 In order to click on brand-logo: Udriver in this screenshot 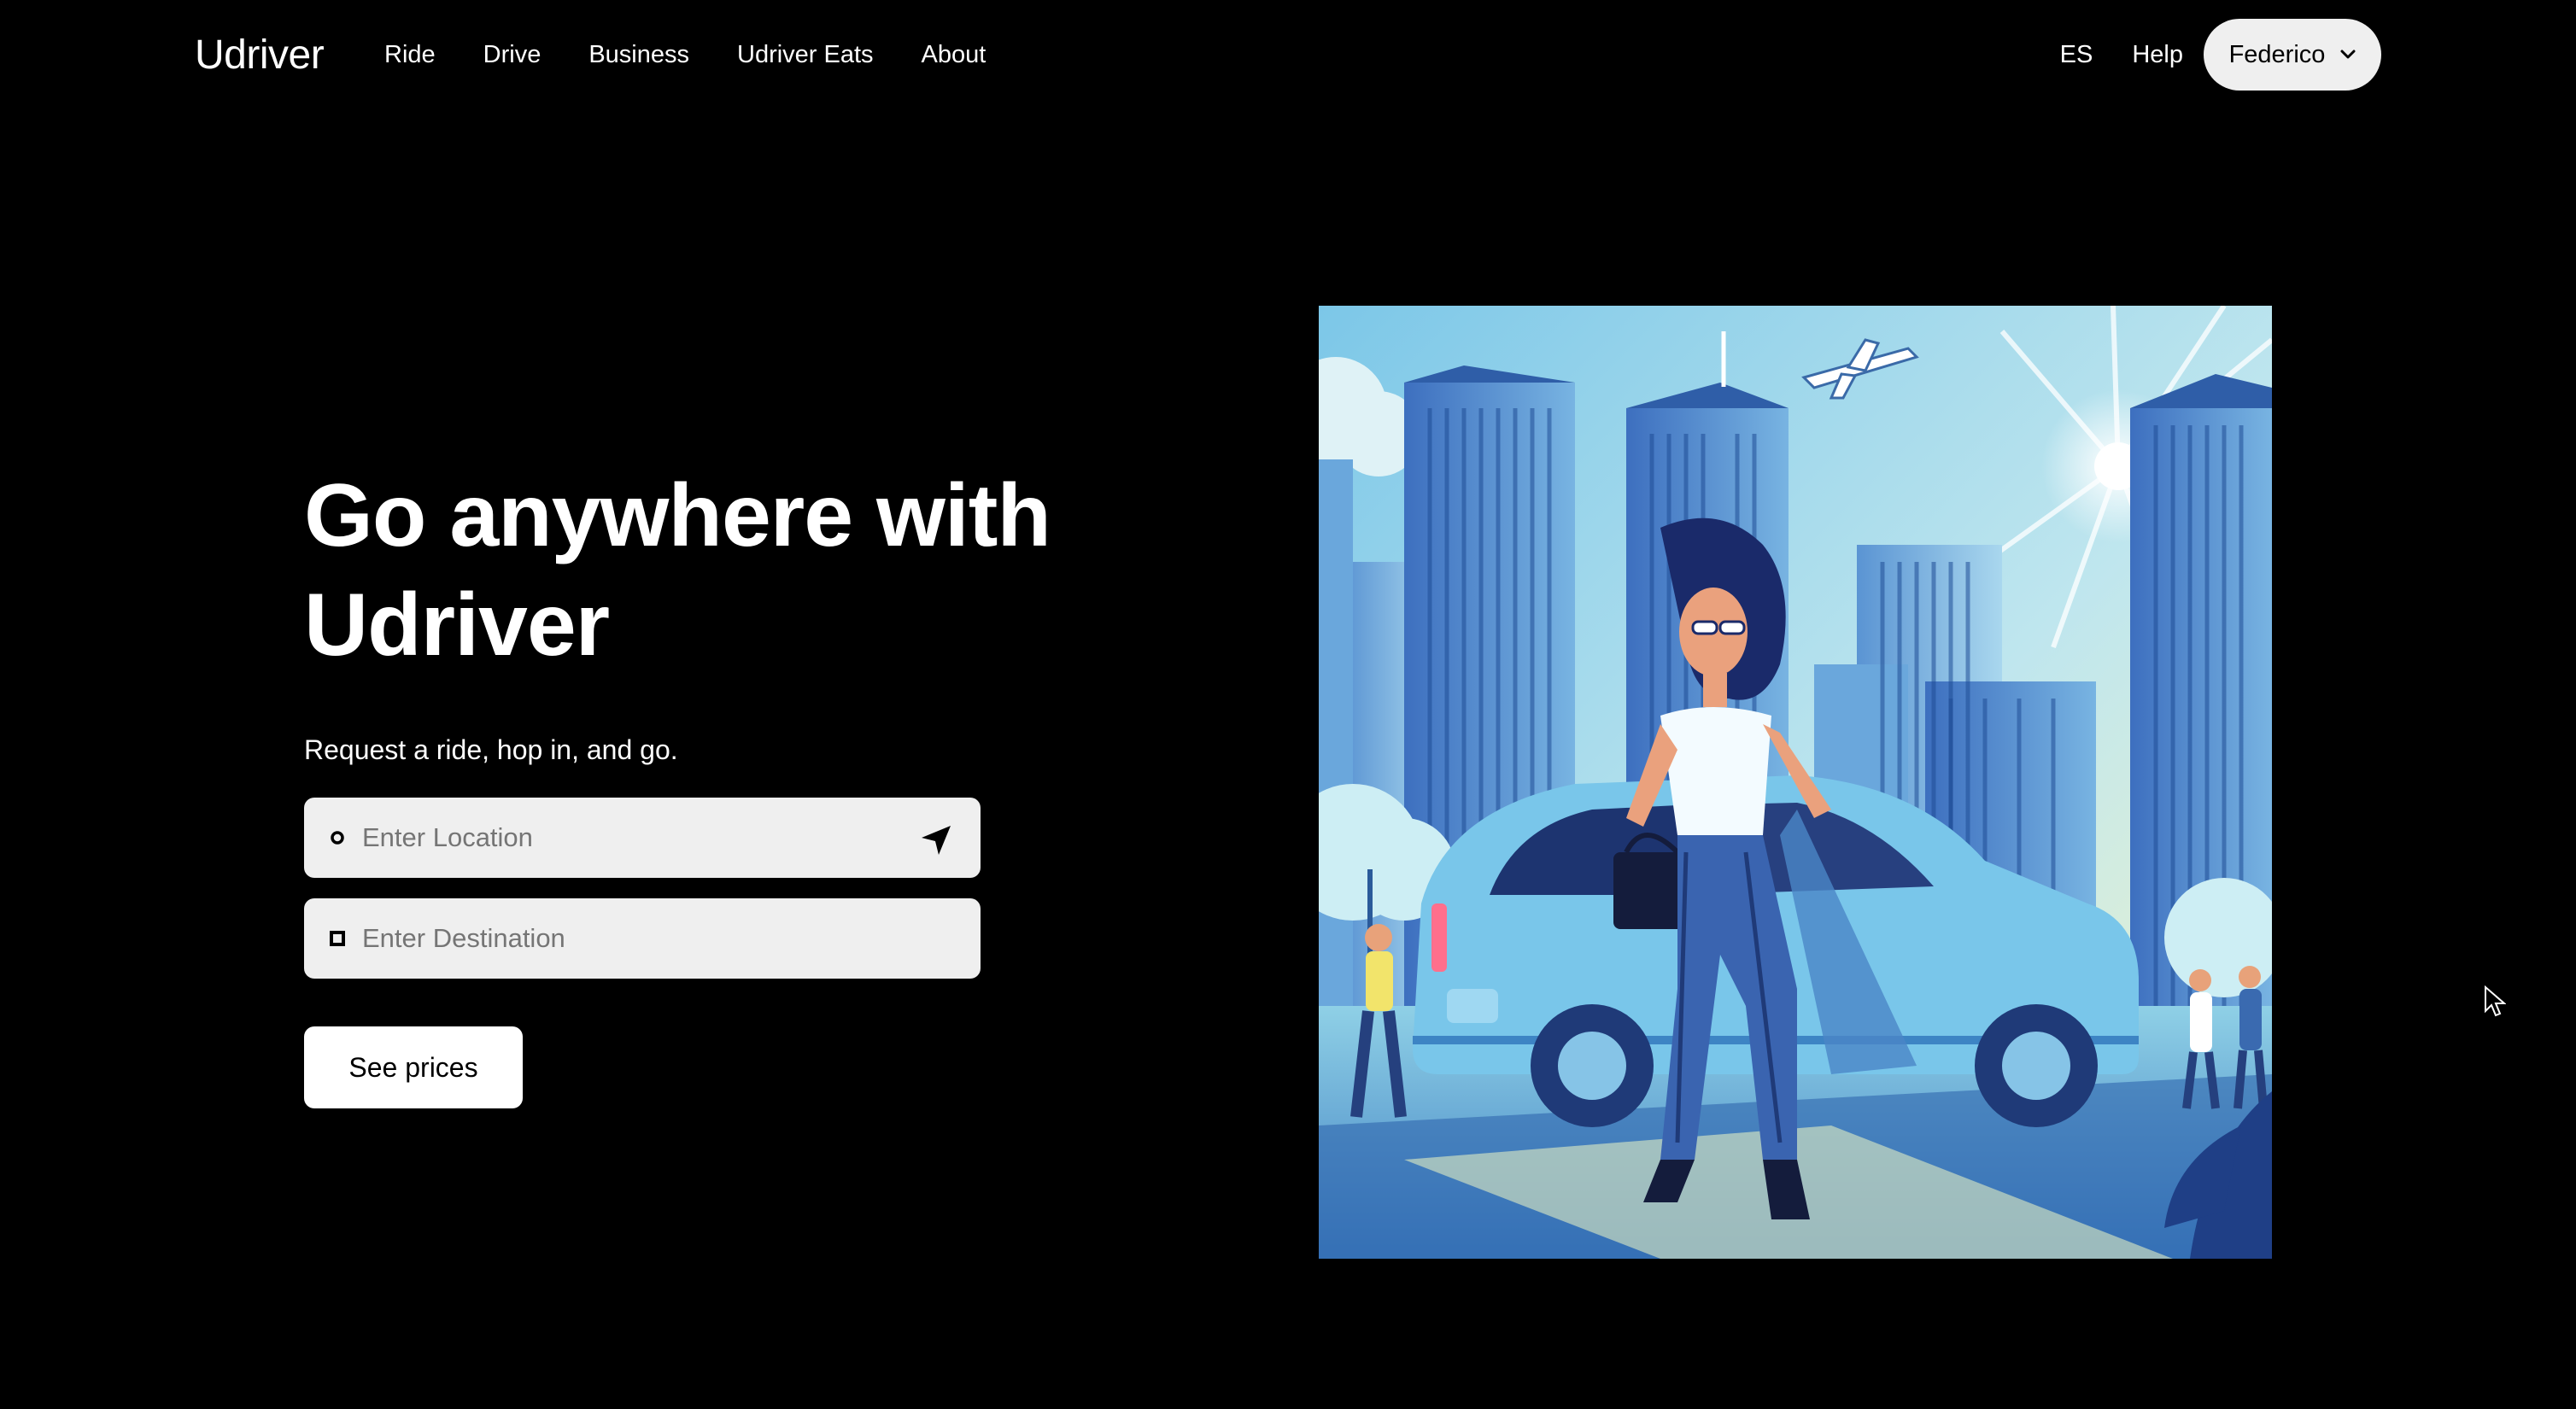, I will do `click(260, 55)`.